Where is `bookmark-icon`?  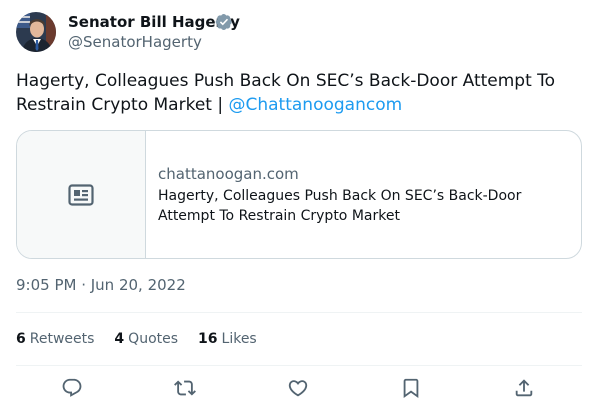 bookmark-icon is located at coordinates (411, 388).